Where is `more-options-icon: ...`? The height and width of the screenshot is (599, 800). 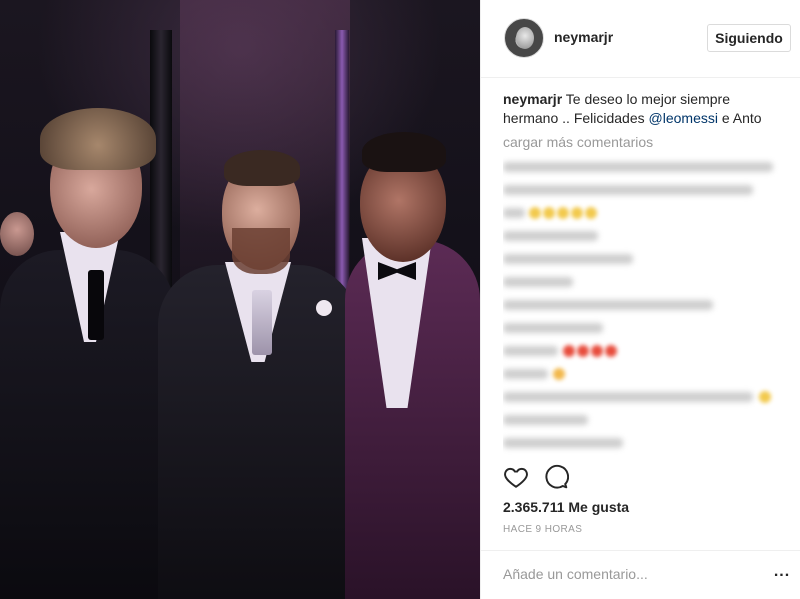
more-options-icon: ... is located at coordinates (782, 574).